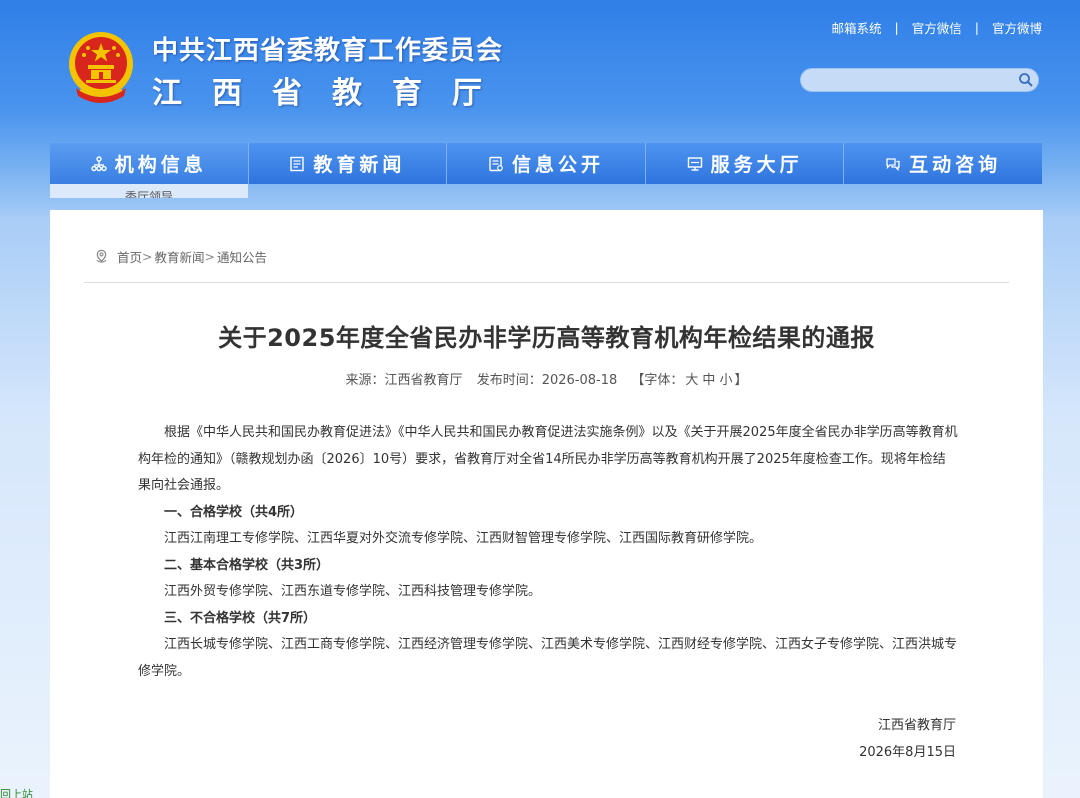  I want to click on article-date: 发布时间：2026-08-18, so click(547, 380).